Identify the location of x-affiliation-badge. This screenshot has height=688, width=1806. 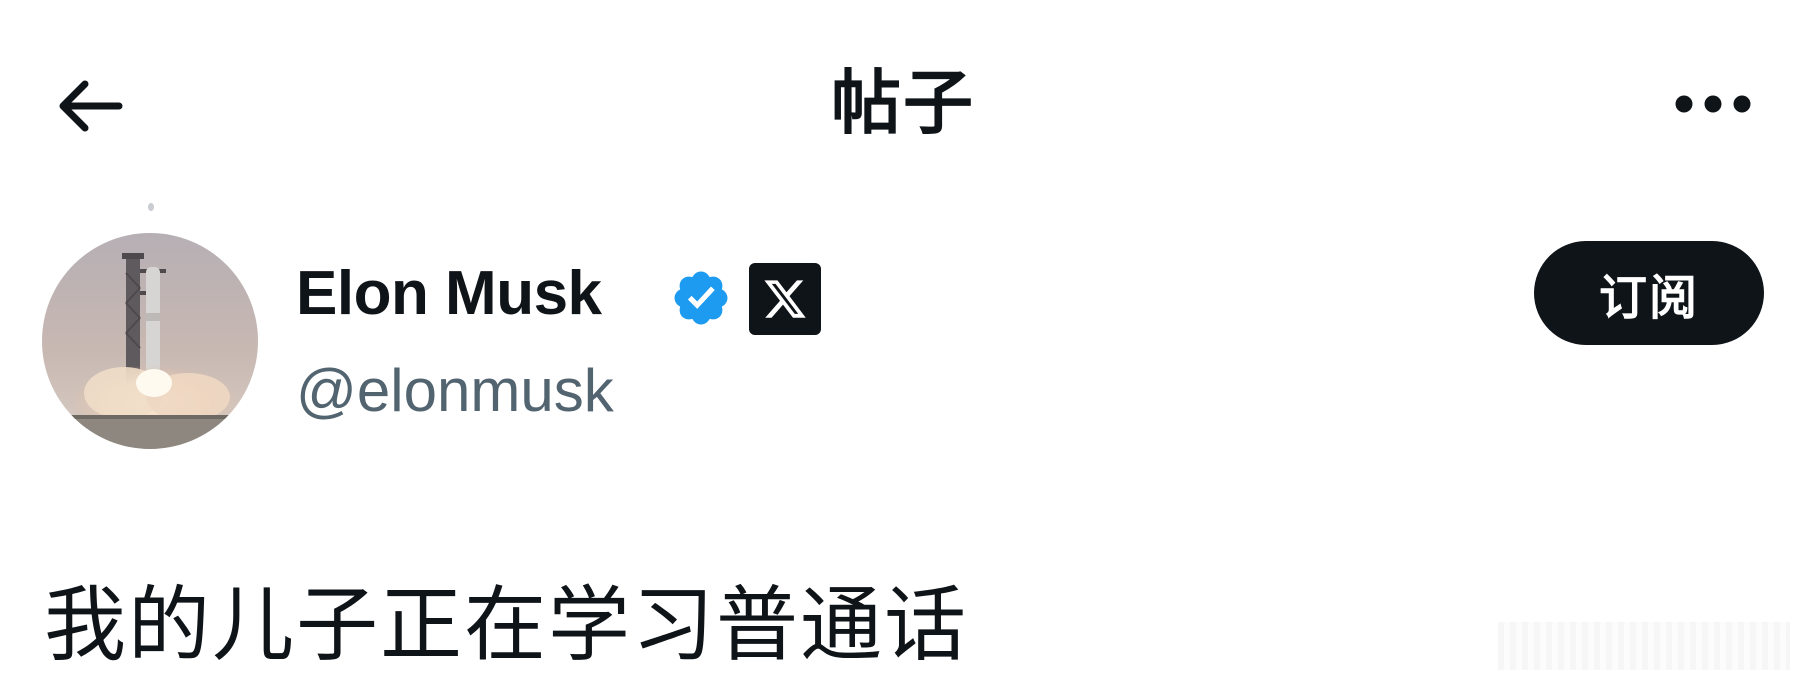
(785, 299).